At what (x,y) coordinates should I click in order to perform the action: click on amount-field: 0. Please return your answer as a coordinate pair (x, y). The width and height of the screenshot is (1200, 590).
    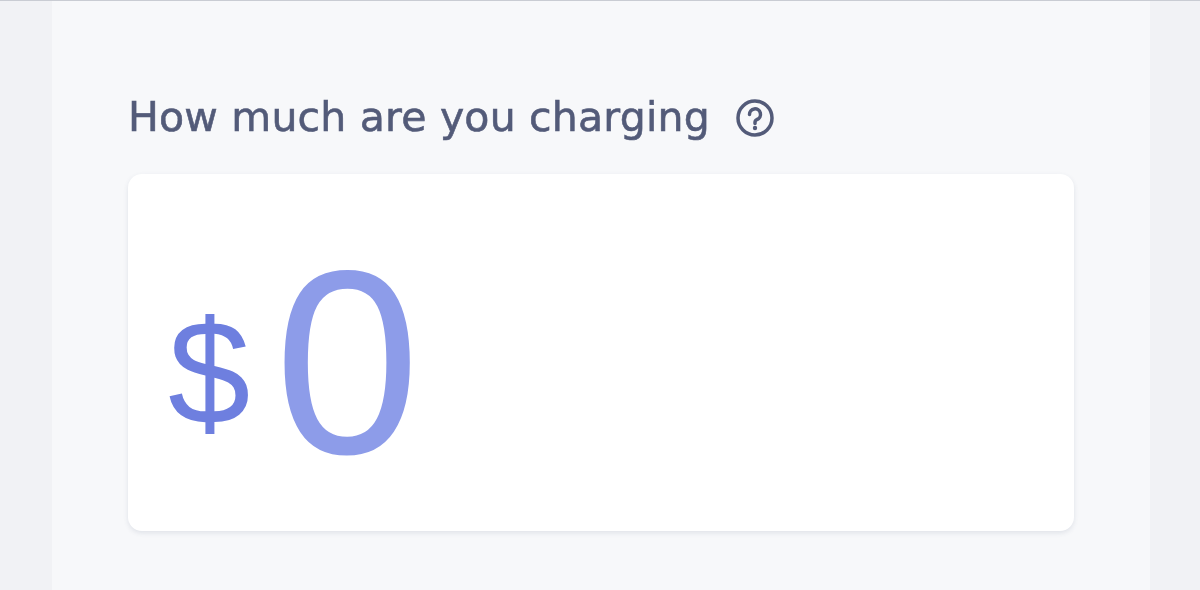
    Looking at the image, I should click on (349, 362).